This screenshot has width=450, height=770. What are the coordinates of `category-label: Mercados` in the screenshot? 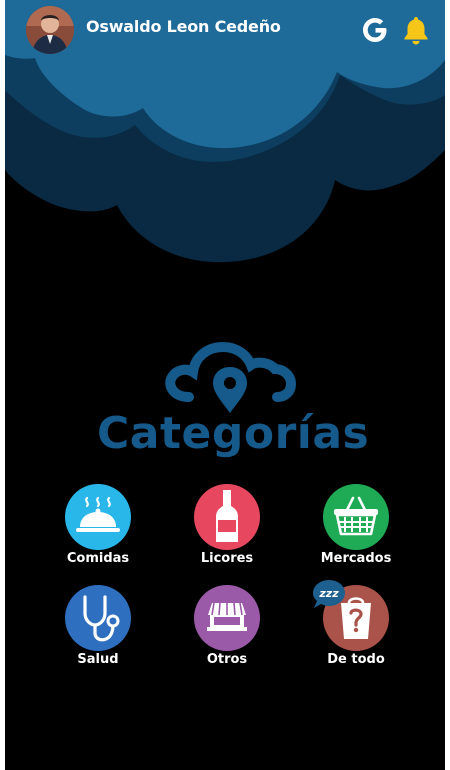 It's located at (356, 558).